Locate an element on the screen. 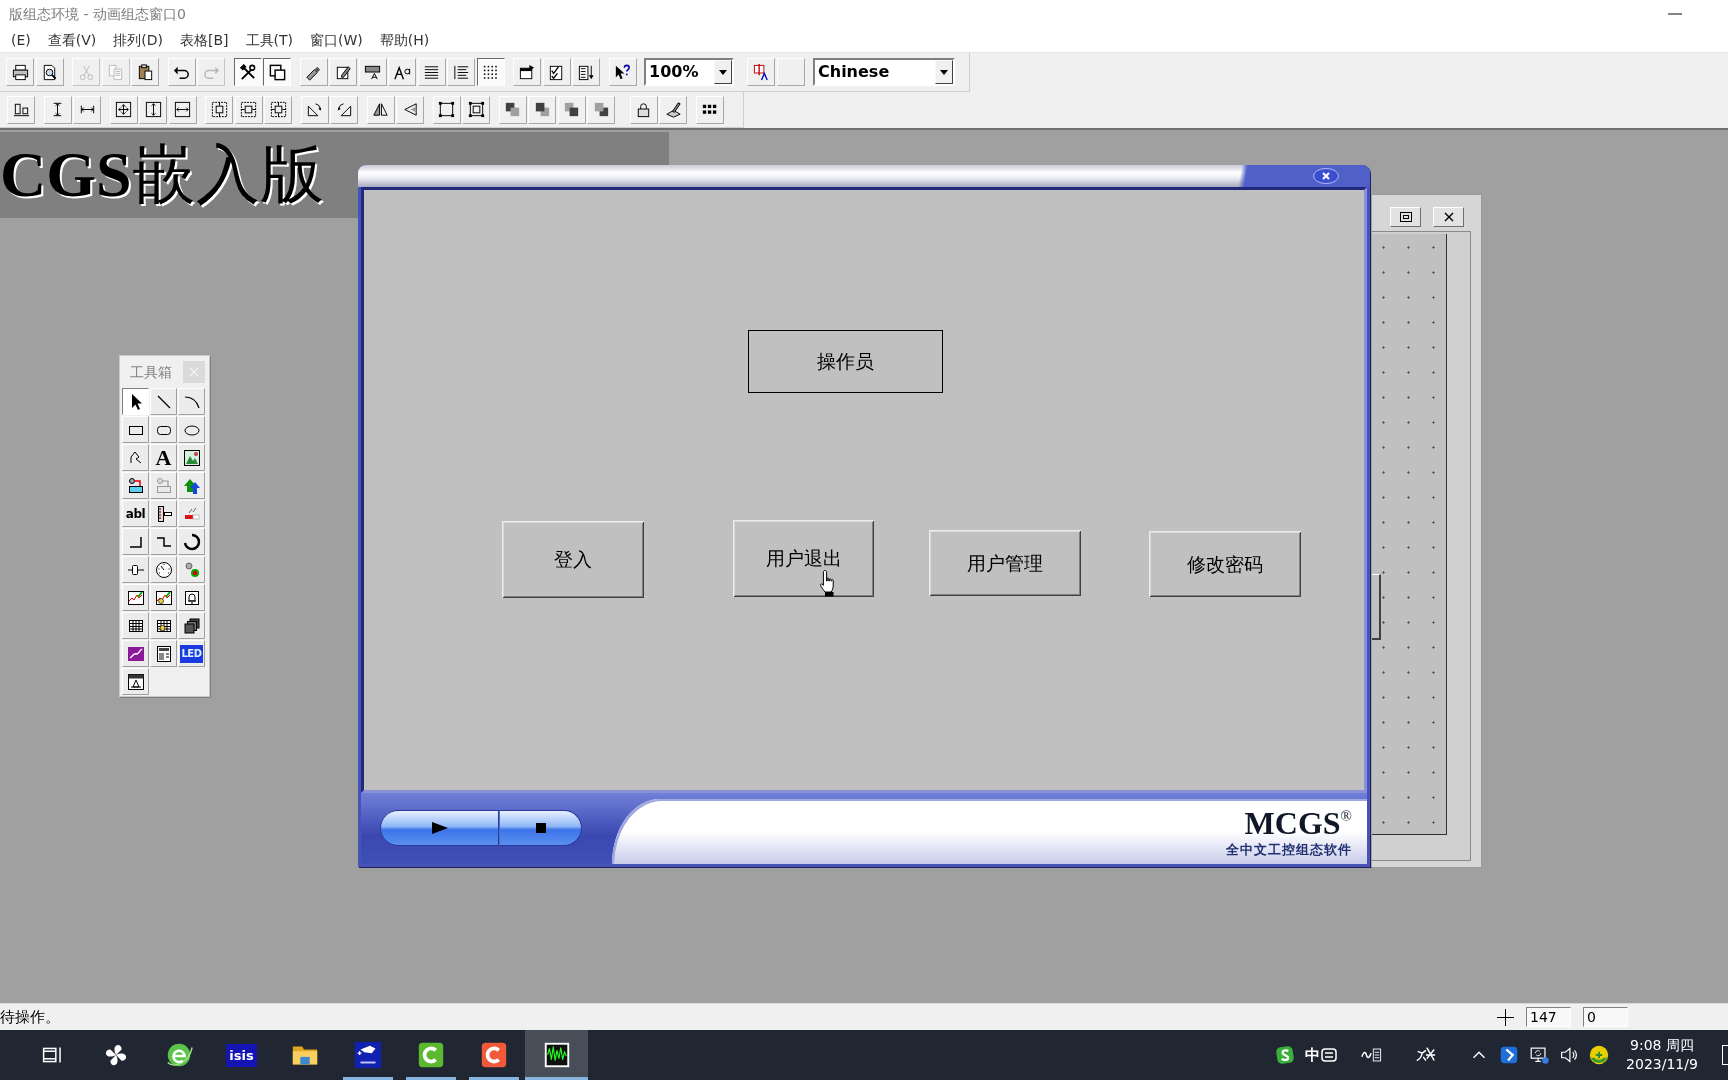 The width and height of the screenshot is (1728, 1080). printer-icon is located at coordinates (20, 72).